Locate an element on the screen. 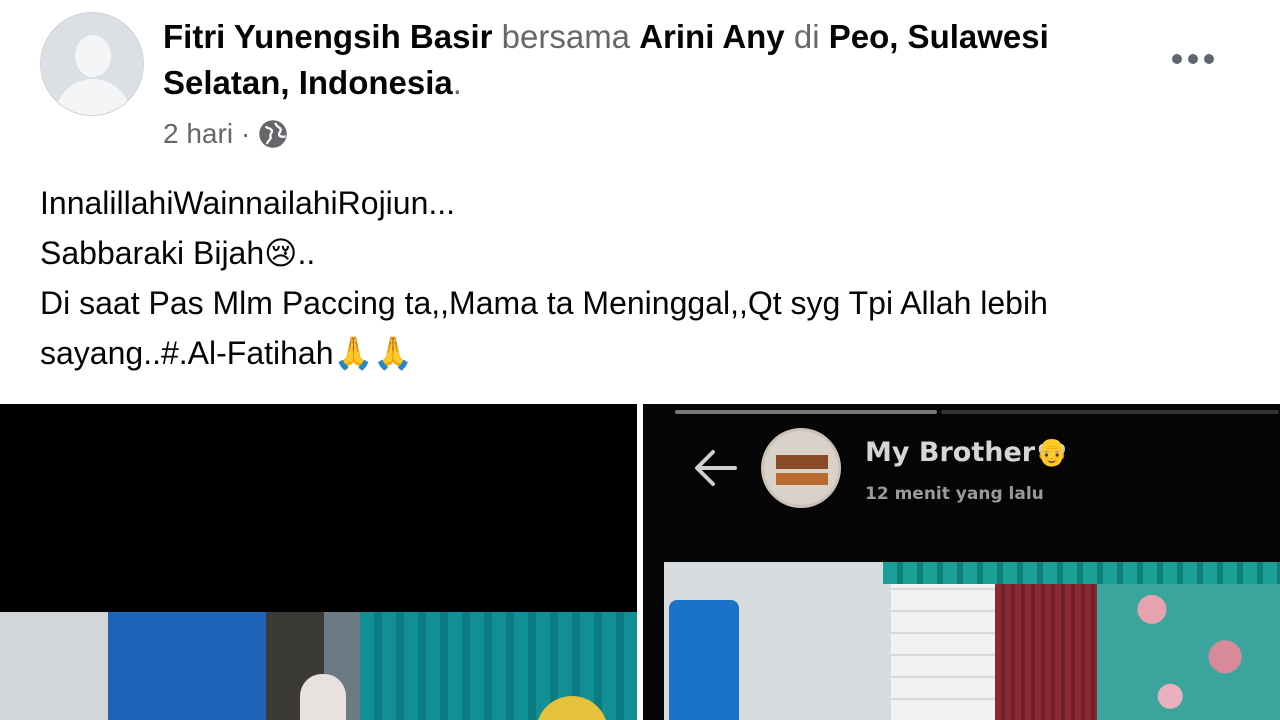 Image resolution: width=1280 pixels, height=720 pixels. tagged-user-link: Arini Any is located at coordinates (711, 36).